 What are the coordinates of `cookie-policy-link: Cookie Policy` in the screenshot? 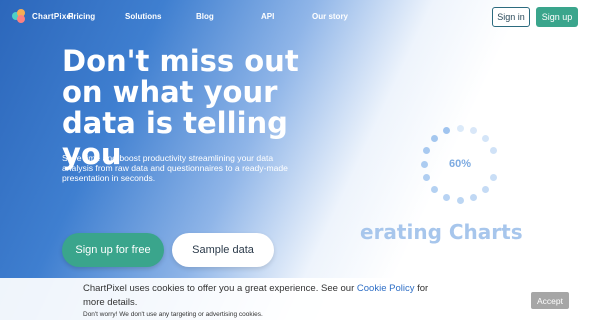 It's located at (386, 288).